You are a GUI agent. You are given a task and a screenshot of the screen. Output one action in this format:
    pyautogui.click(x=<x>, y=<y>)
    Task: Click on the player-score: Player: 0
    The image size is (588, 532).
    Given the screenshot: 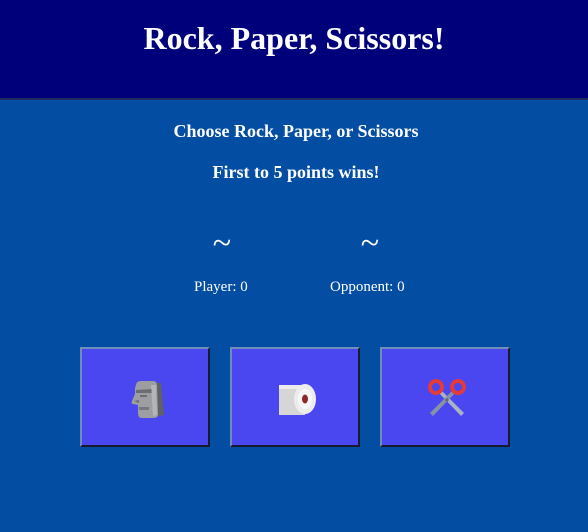 What is the action you would take?
    pyautogui.click(x=221, y=287)
    